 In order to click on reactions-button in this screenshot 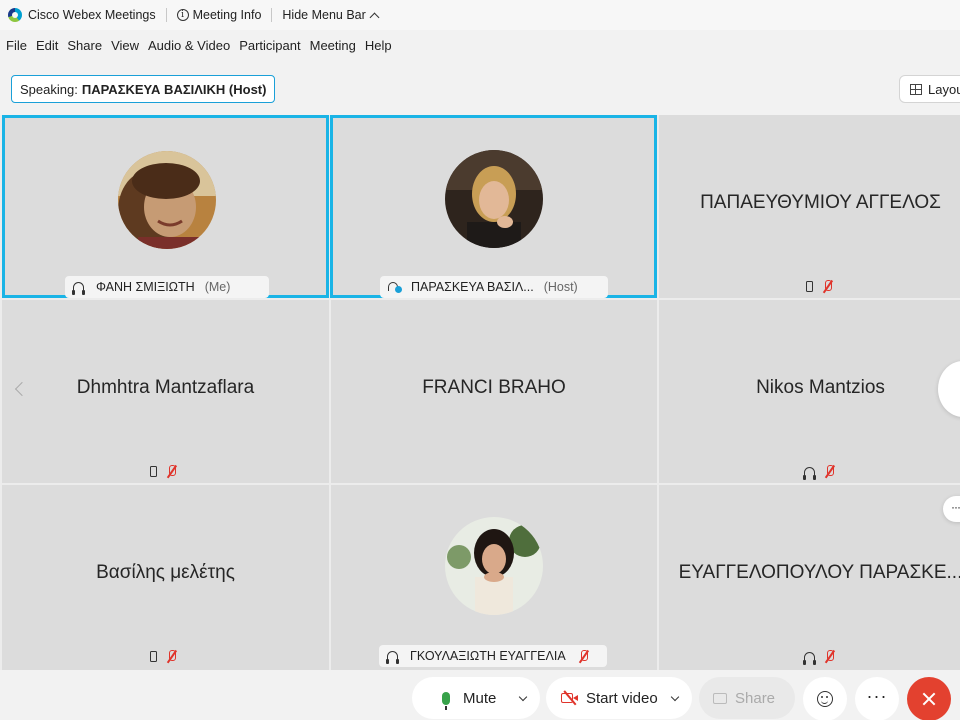, I will do `click(825, 698)`.